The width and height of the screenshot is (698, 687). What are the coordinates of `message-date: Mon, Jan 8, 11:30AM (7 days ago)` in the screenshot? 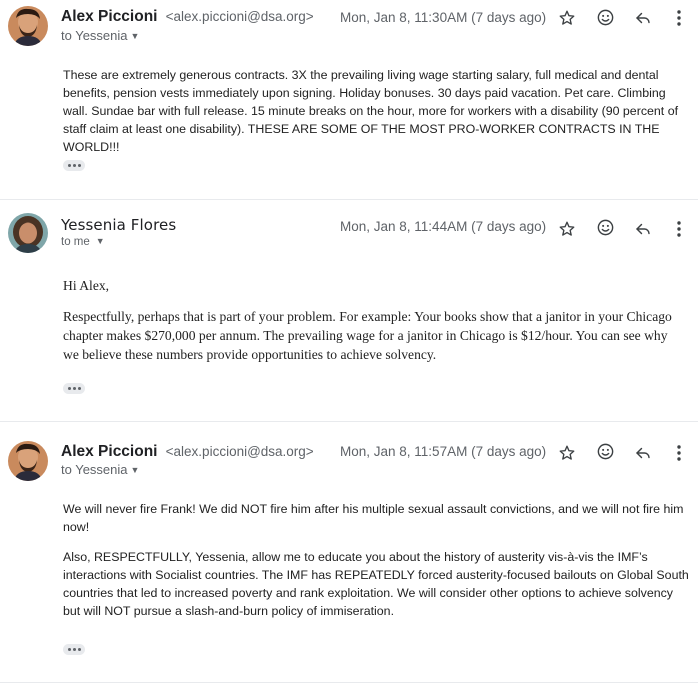 It's located at (443, 17).